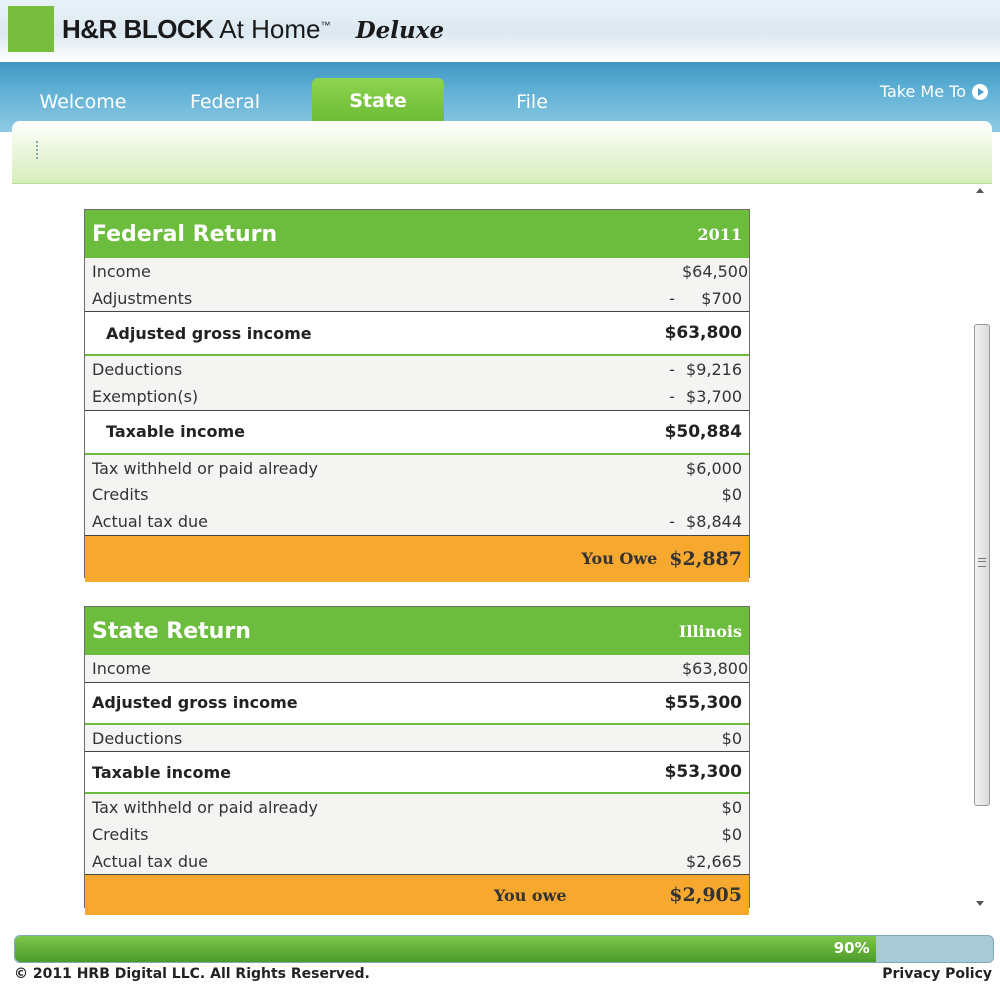 Image resolution: width=1000 pixels, height=990 pixels. Describe the element at coordinates (417, 631) in the screenshot. I see `state-header: State Return Illinois` at that location.